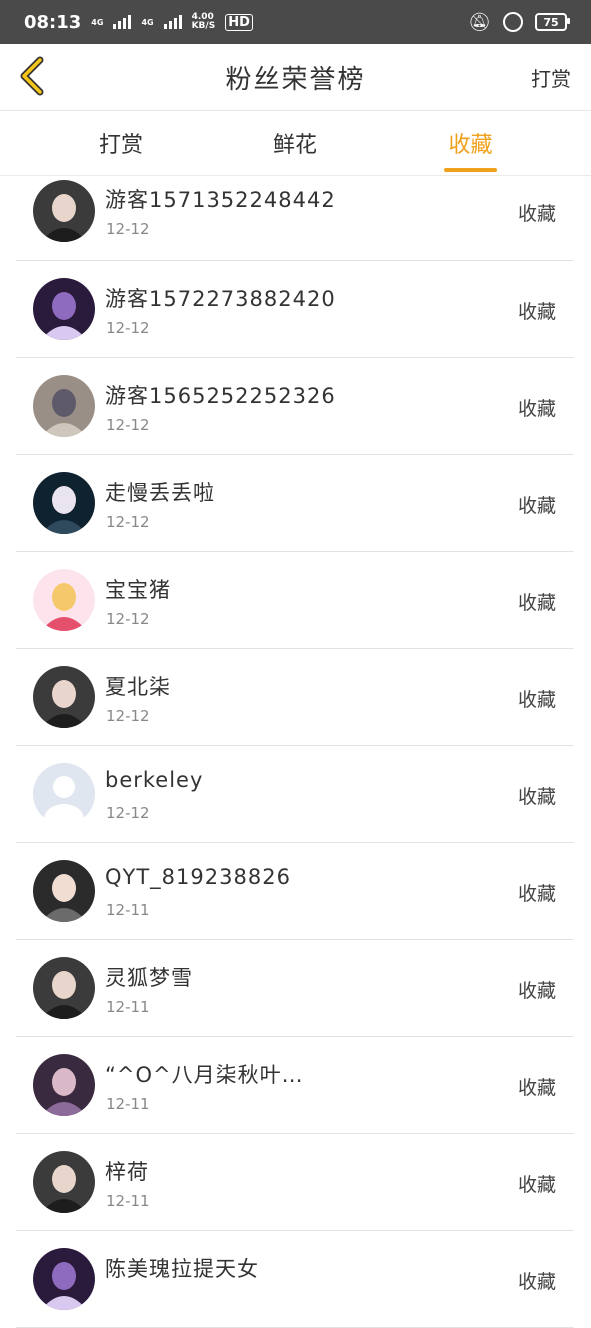  What do you see at coordinates (470, 145) in the screenshot?
I see `tab-label: 收藏` at bounding box center [470, 145].